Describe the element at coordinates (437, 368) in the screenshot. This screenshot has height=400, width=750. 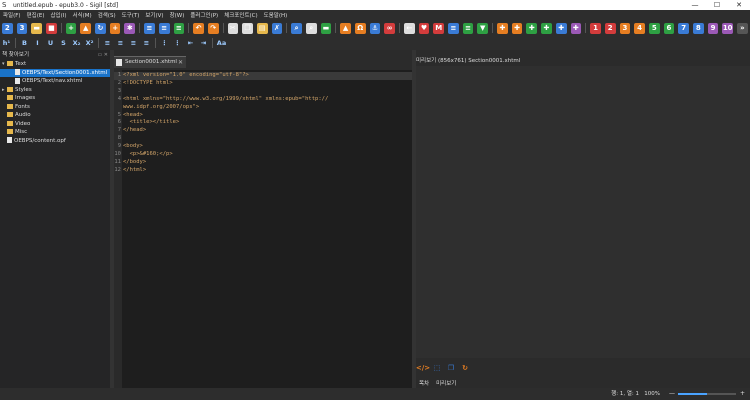
I see `inspect-icon: ⬚` at that location.